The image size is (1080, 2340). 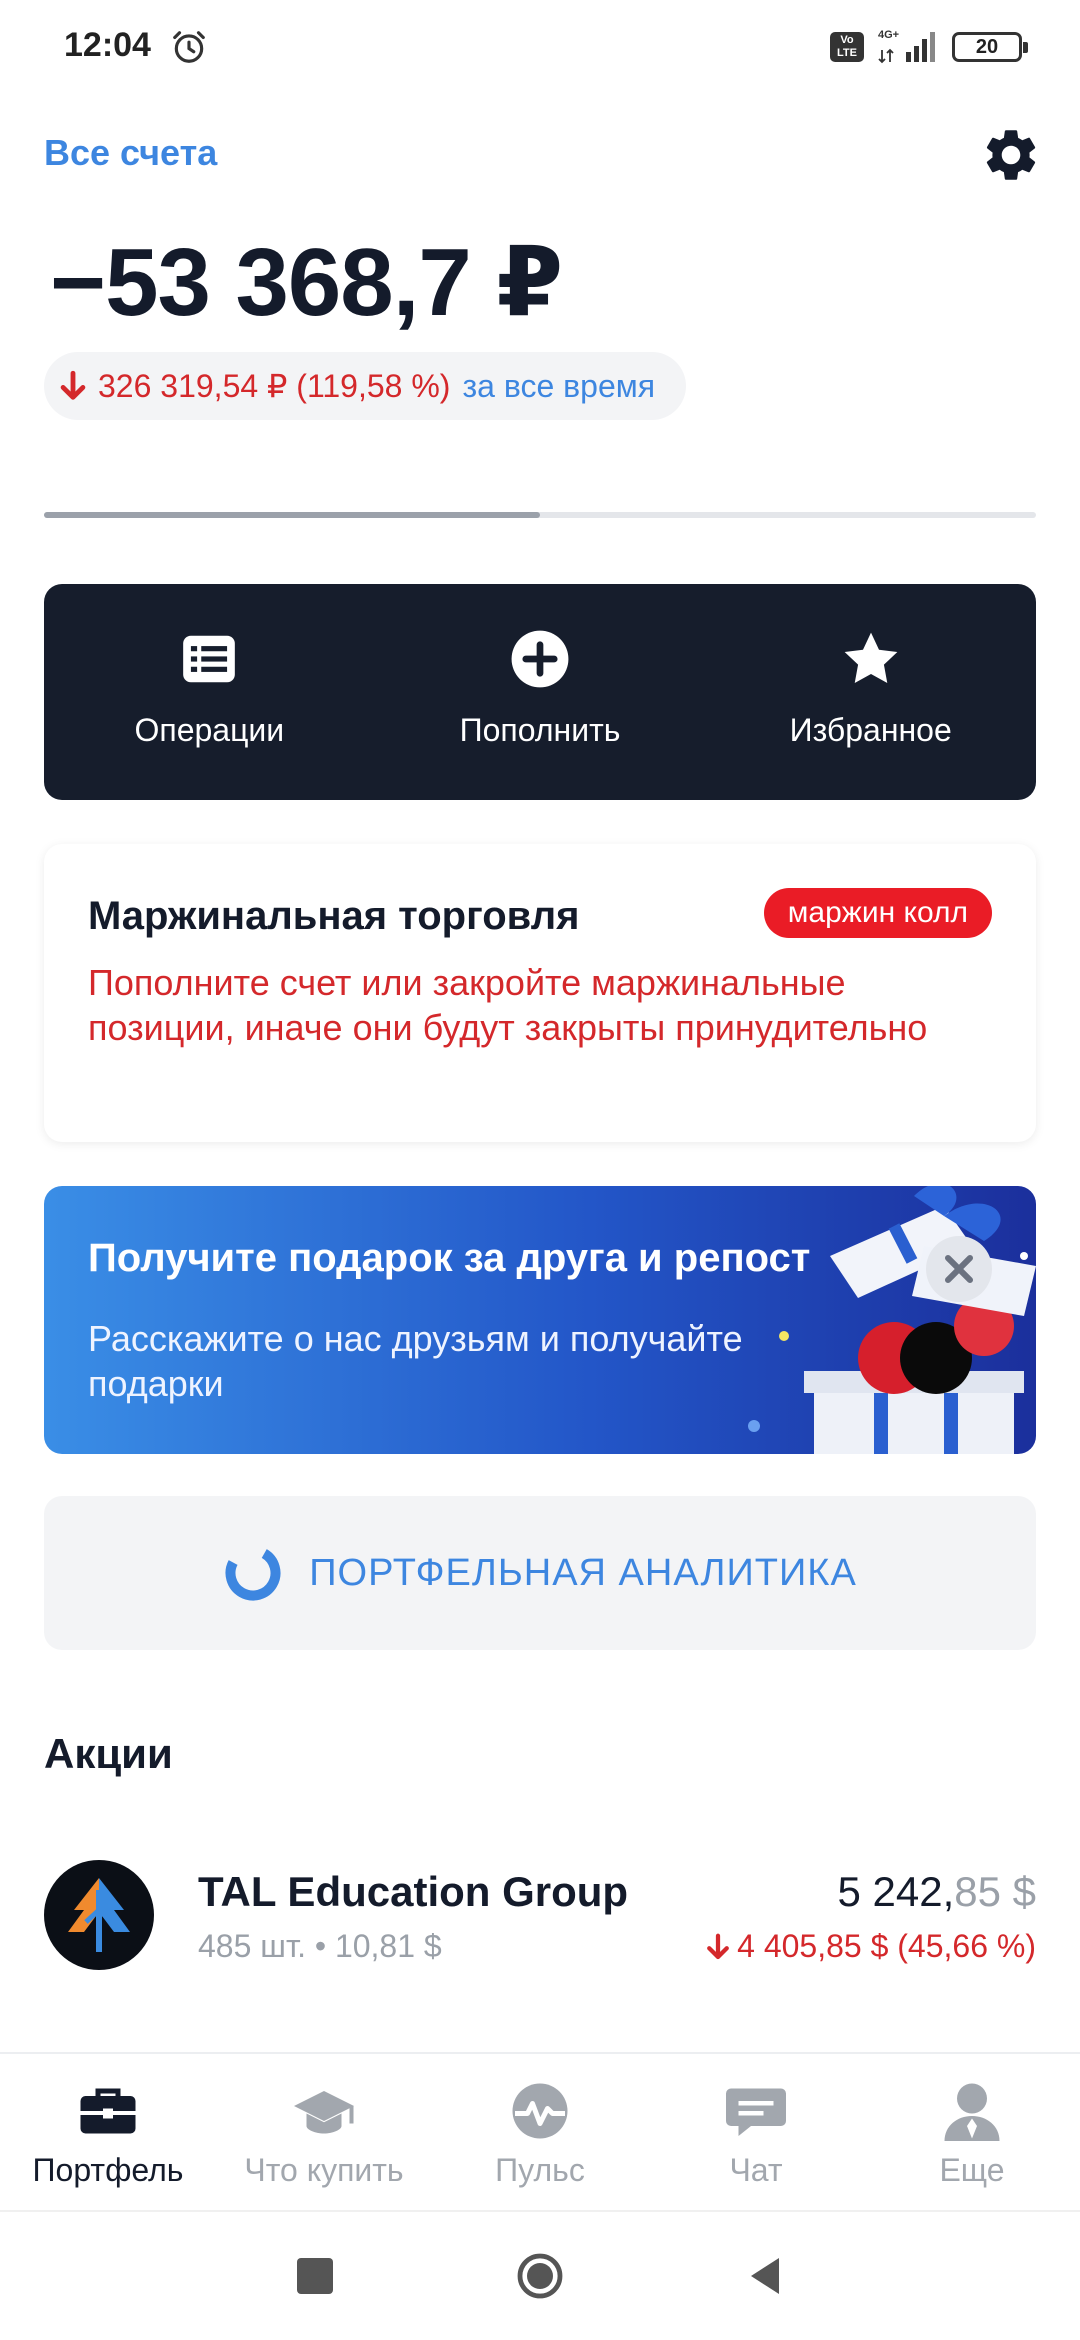 I want to click on plus-circle-icon, so click(x=540, y=659).